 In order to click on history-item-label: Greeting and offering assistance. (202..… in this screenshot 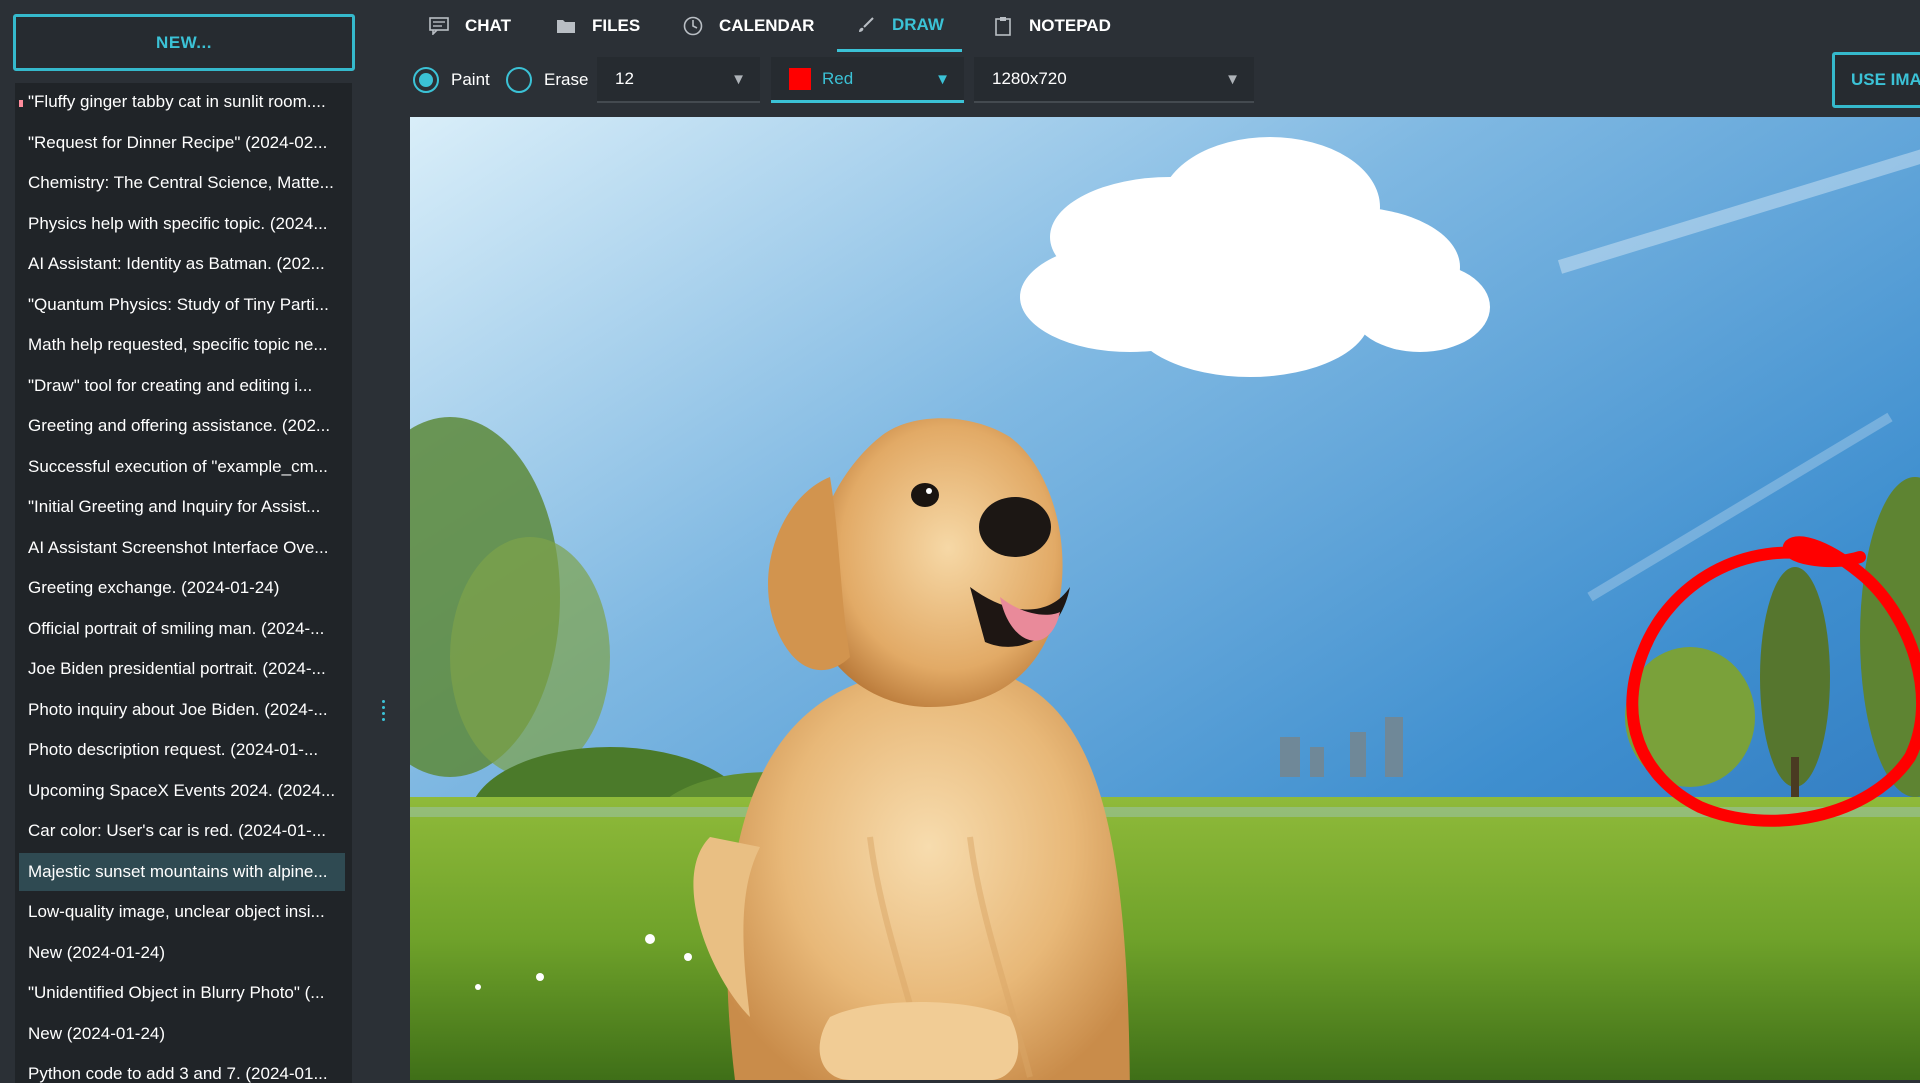, I will do `click(179, 425)`.